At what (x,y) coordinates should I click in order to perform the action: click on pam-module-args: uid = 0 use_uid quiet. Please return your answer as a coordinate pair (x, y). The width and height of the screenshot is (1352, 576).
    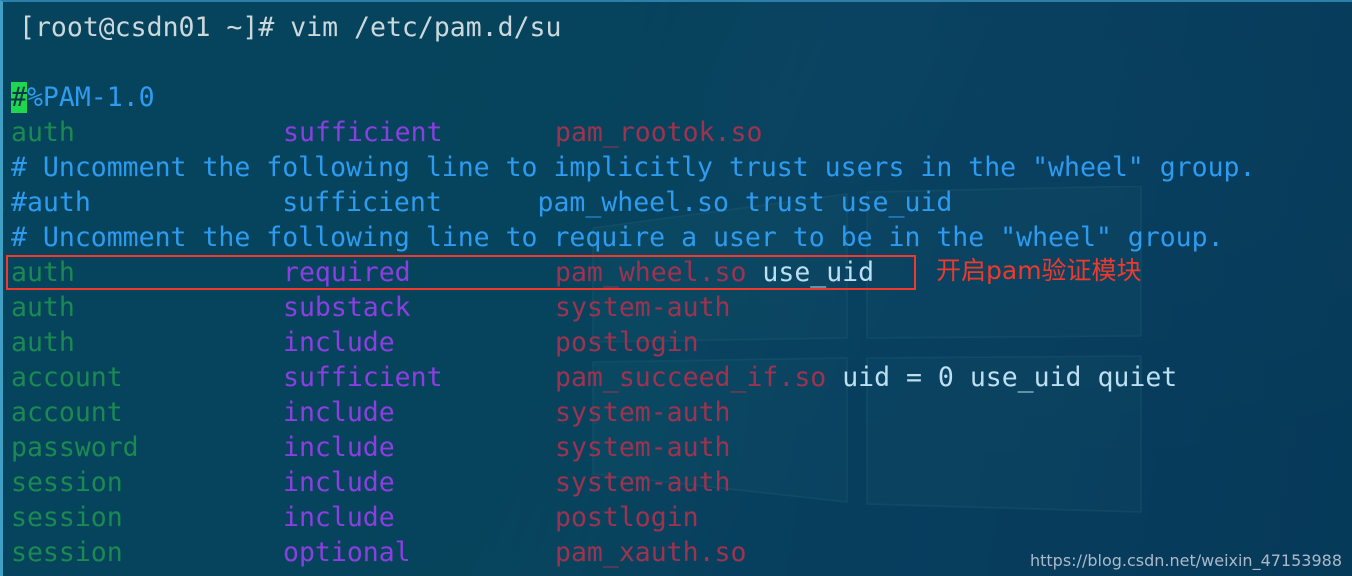
    Looking at the image, I should click on (1002, 377).